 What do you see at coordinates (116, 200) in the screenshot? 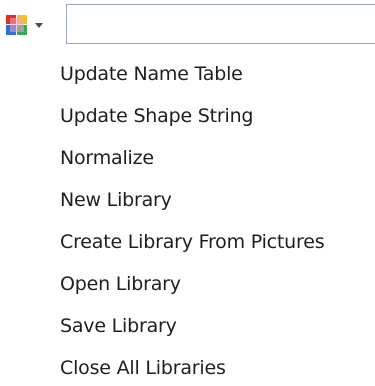
I see `menu-item-new-library: New Library` at bounding box center [116, 200].